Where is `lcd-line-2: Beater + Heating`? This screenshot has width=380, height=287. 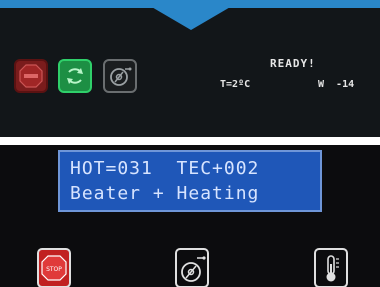 lcd-line-2: Beater + Heating is located at coordinates (165, 193).